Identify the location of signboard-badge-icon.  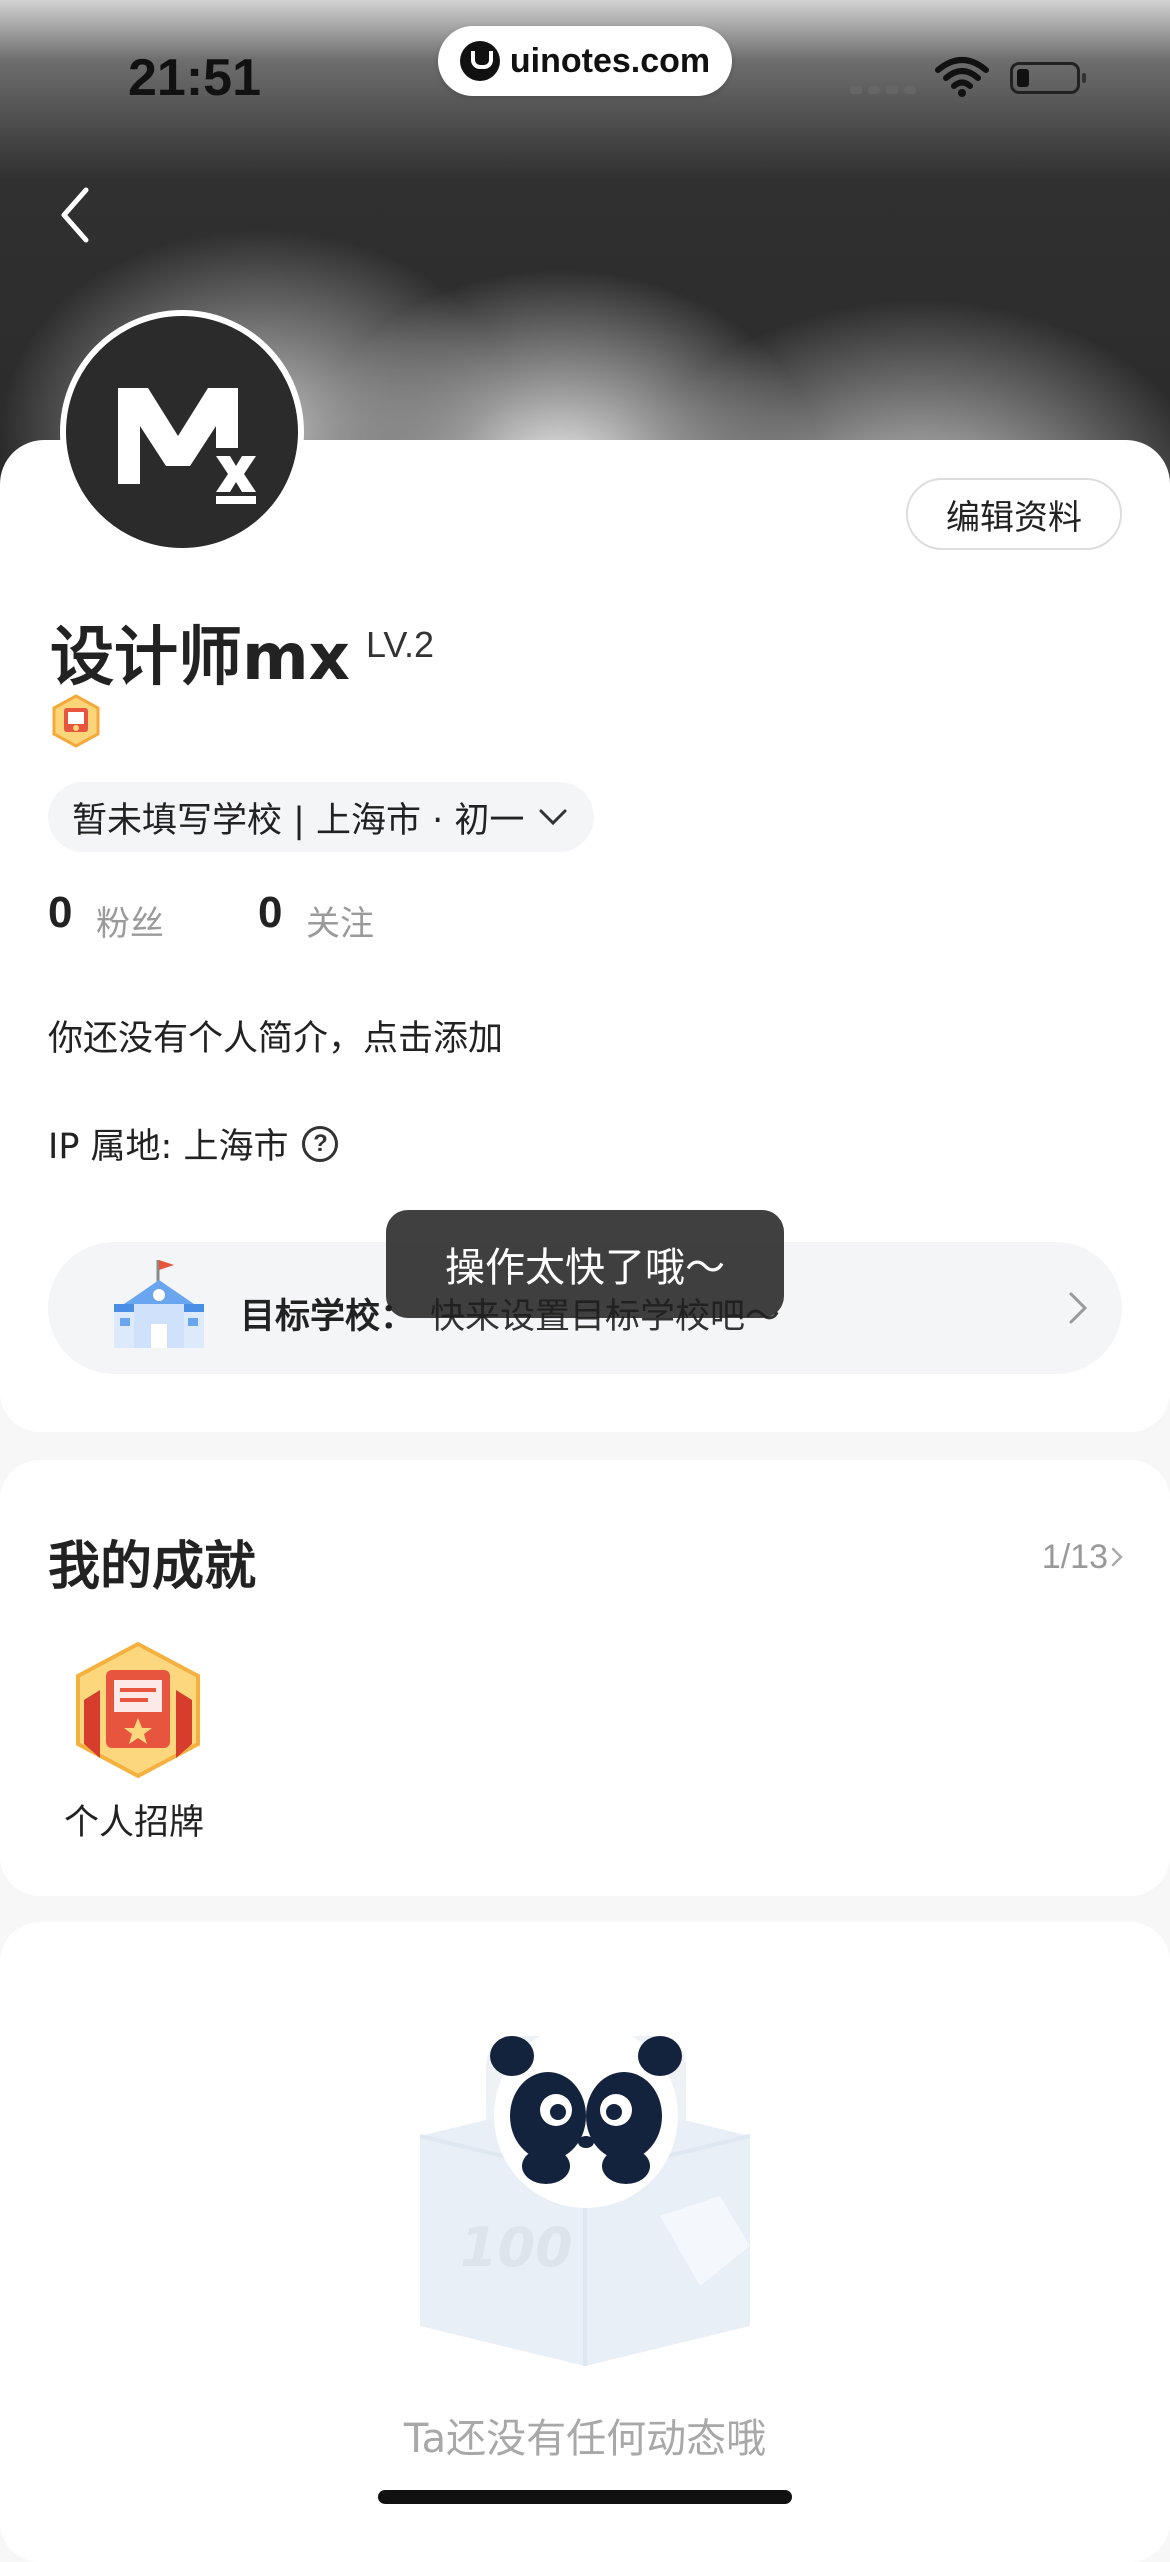
(138, 1710).